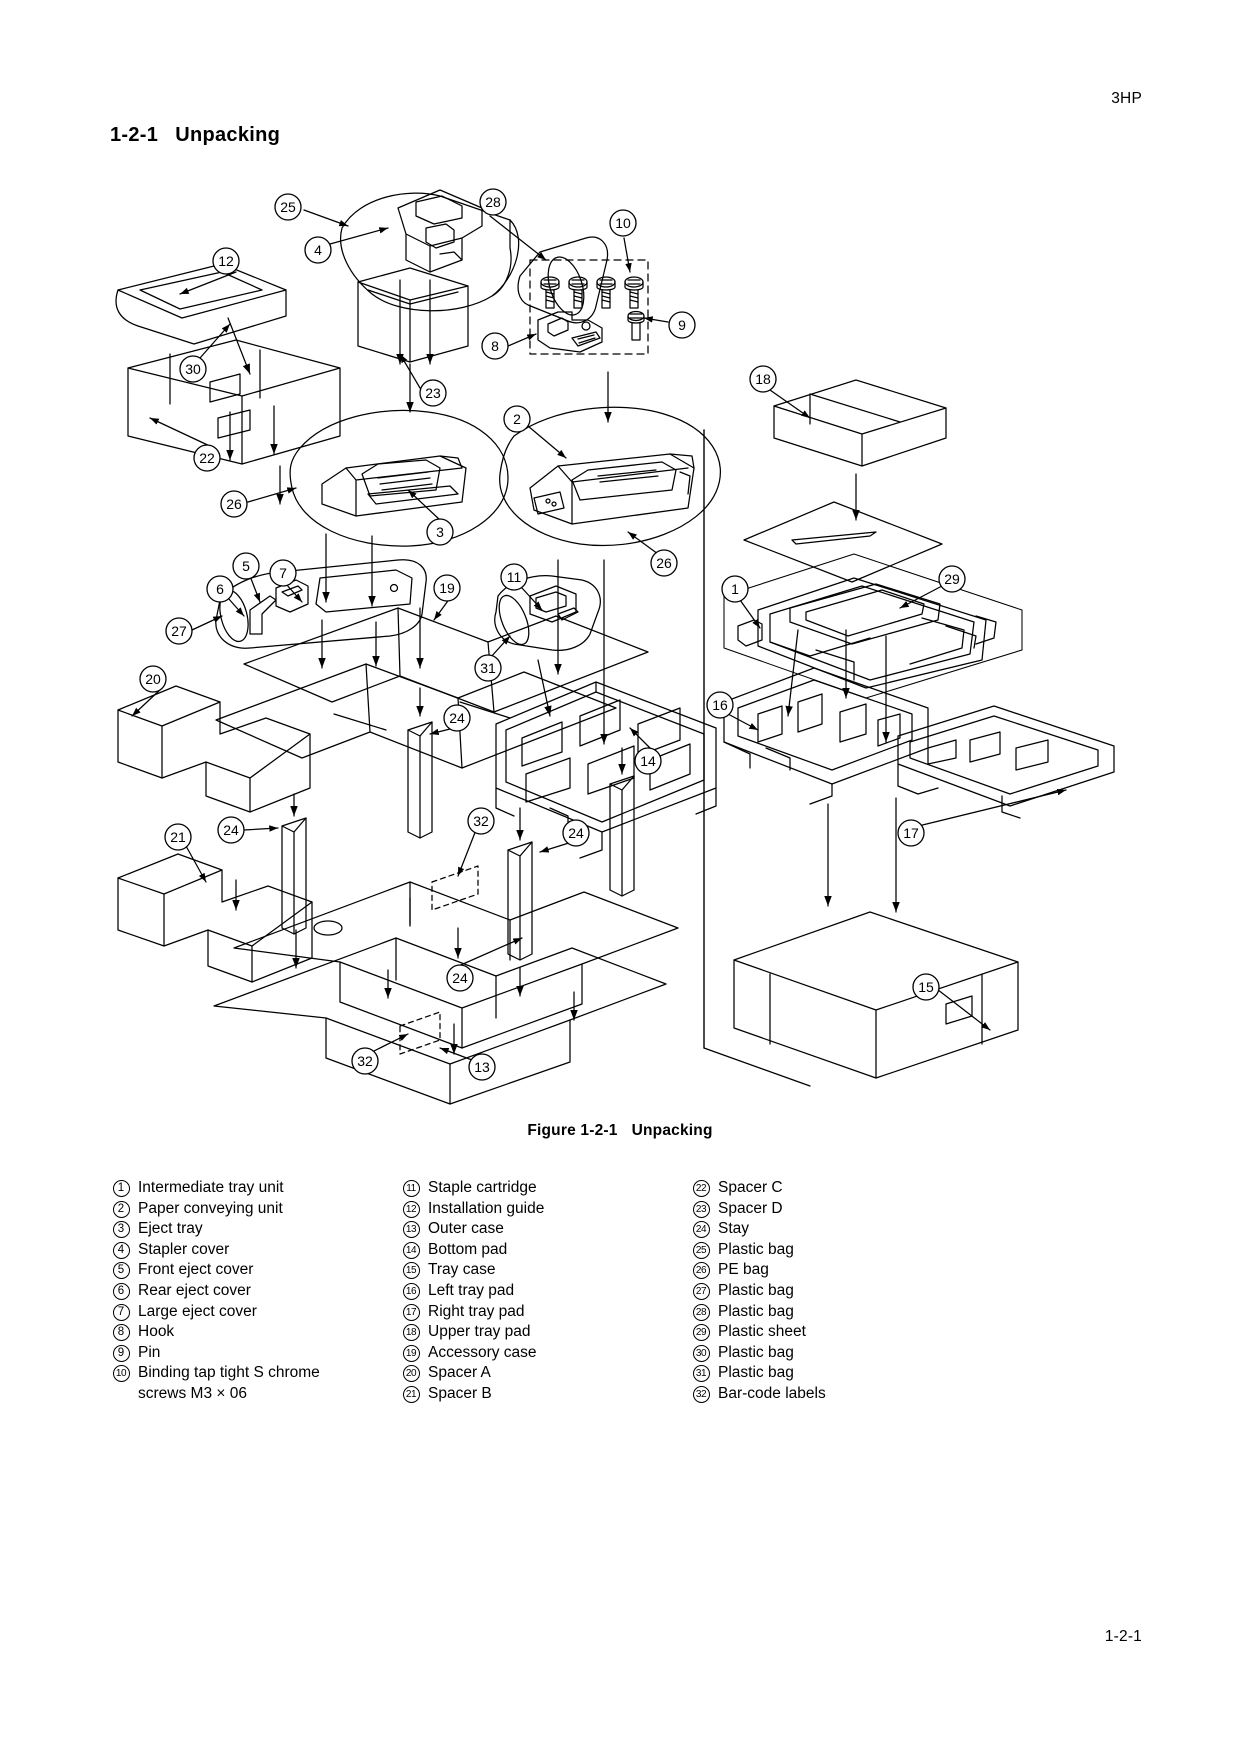 Image resolution: width=1240 pixels, height=1754 pixels. What do you see at coordinates (153, 679) in the screenshot?
I see `svg-text: 20` at bounding box center [153, 679].